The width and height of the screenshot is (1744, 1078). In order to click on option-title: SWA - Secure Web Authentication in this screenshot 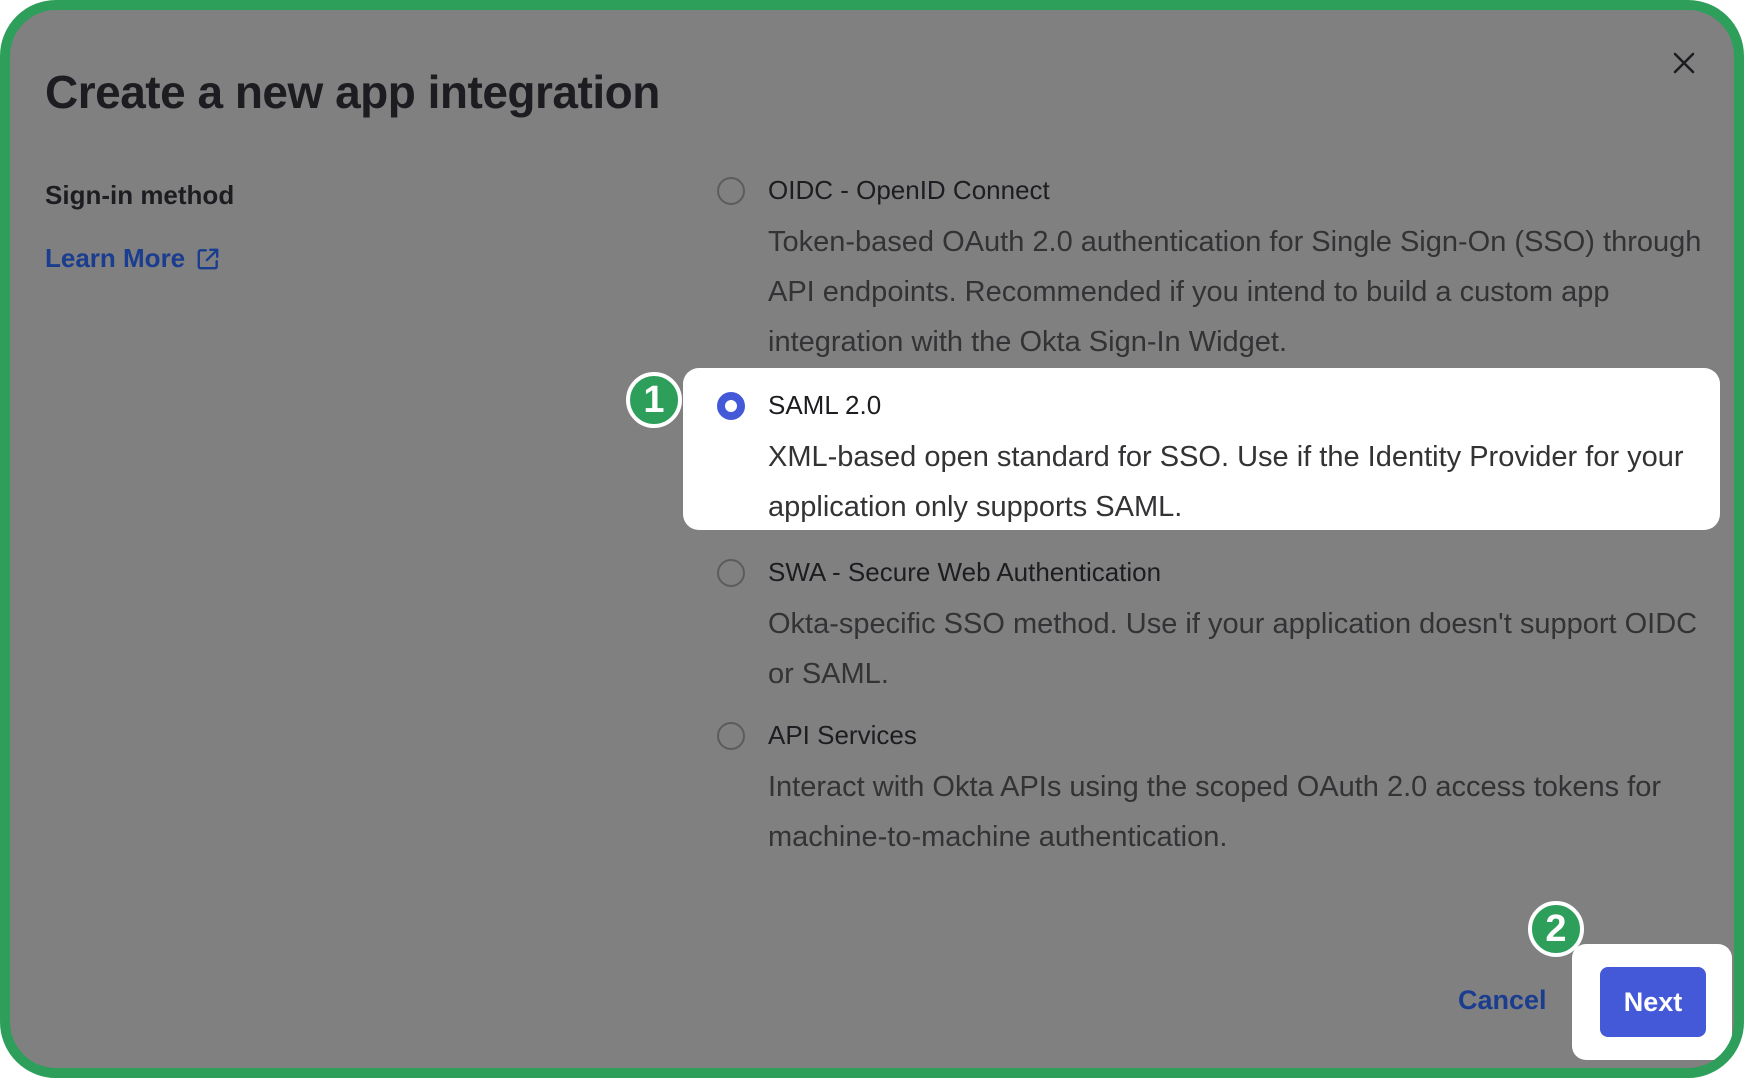, I will do `click(965, 572)`.